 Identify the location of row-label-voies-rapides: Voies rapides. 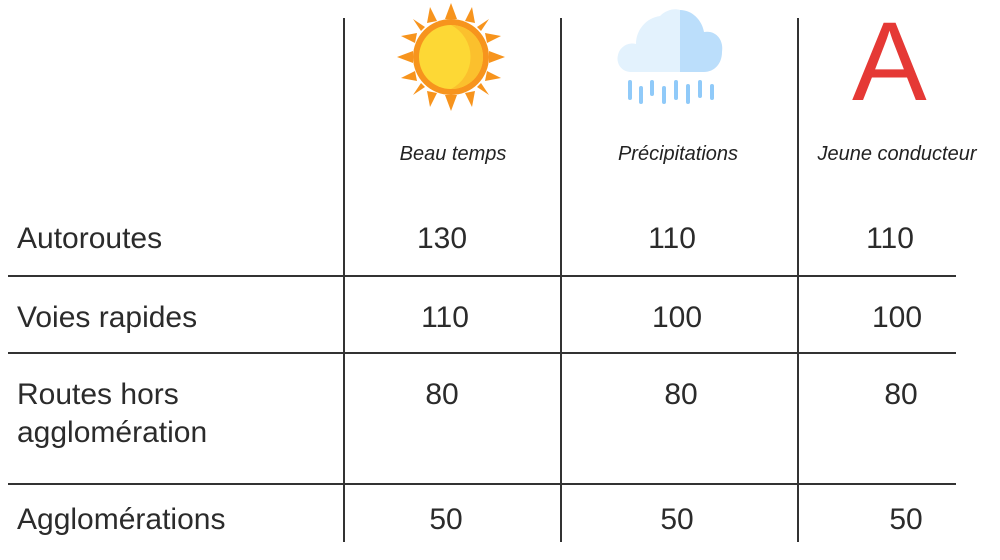
(107, 317).